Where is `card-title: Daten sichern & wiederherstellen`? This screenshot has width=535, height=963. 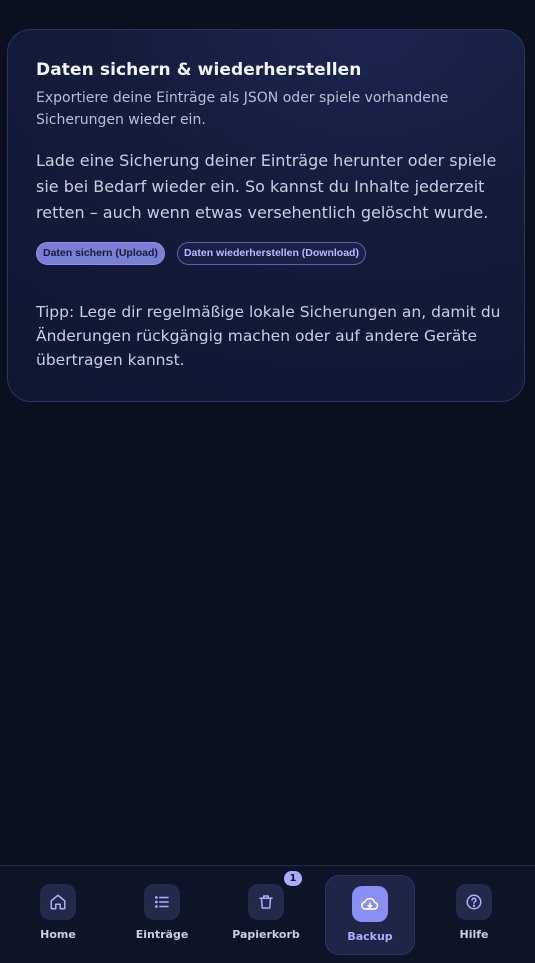 card-title: Daten sichern & wiederherstellen is located at coordinates (199, 70).